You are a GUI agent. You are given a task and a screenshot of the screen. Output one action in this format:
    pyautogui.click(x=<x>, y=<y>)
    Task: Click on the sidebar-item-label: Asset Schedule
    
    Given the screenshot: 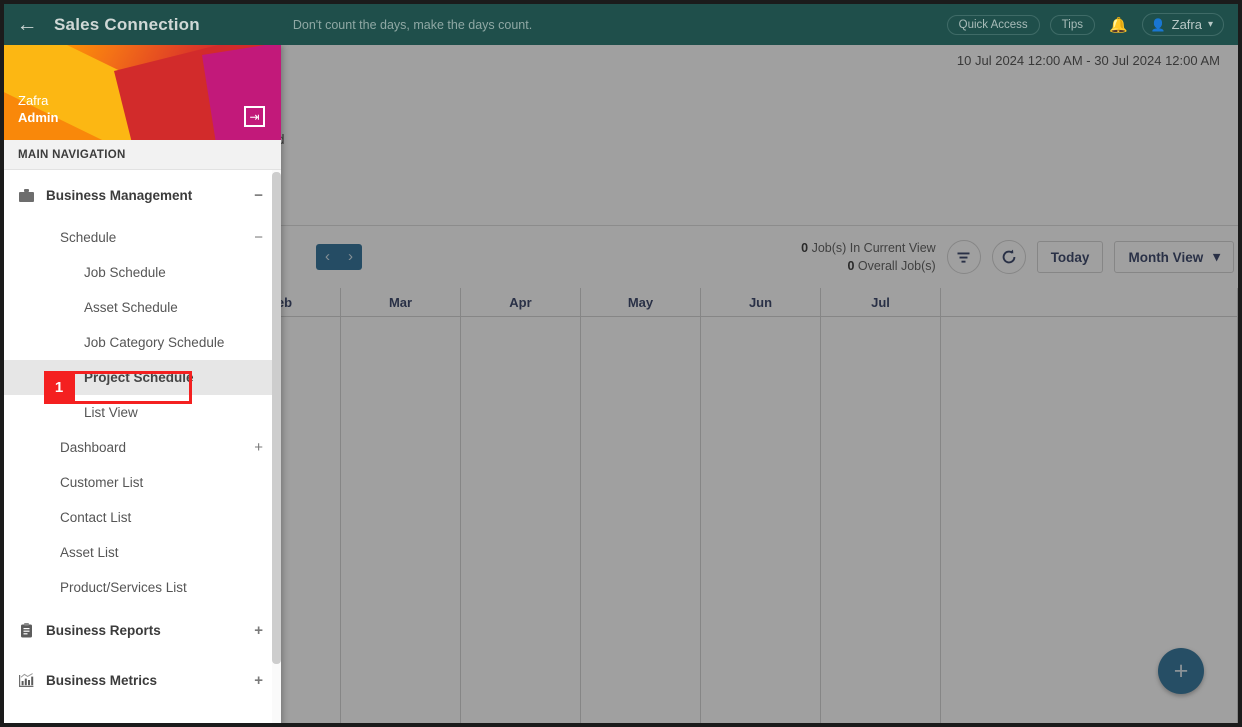 What is the action you would take?
    pyautogui.click(x=131, y=307)
    